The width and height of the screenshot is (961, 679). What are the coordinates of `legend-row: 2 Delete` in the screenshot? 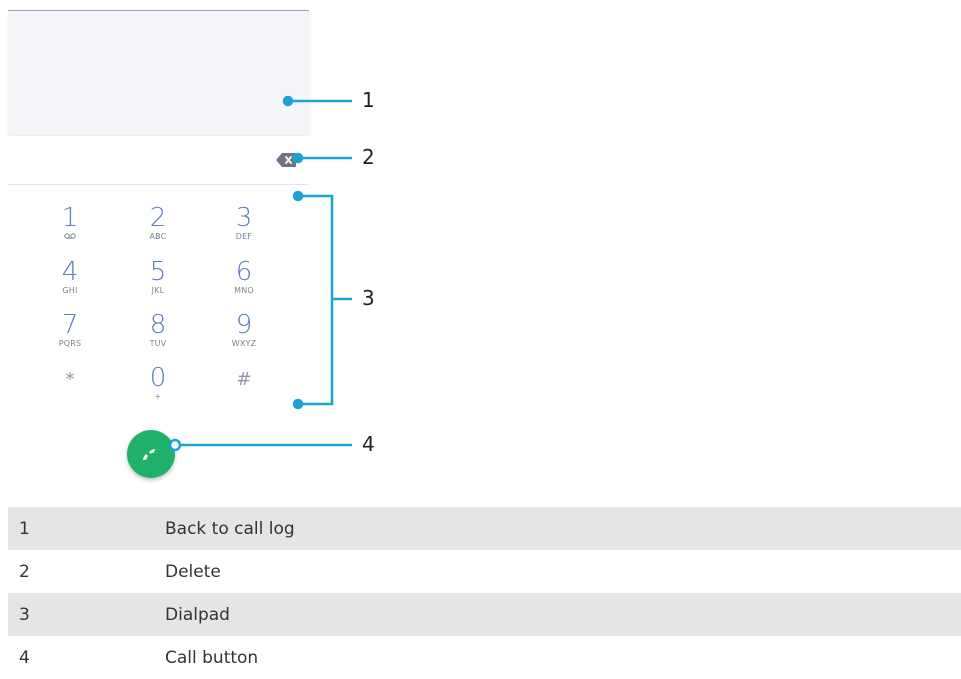 It's located at (484, 571).